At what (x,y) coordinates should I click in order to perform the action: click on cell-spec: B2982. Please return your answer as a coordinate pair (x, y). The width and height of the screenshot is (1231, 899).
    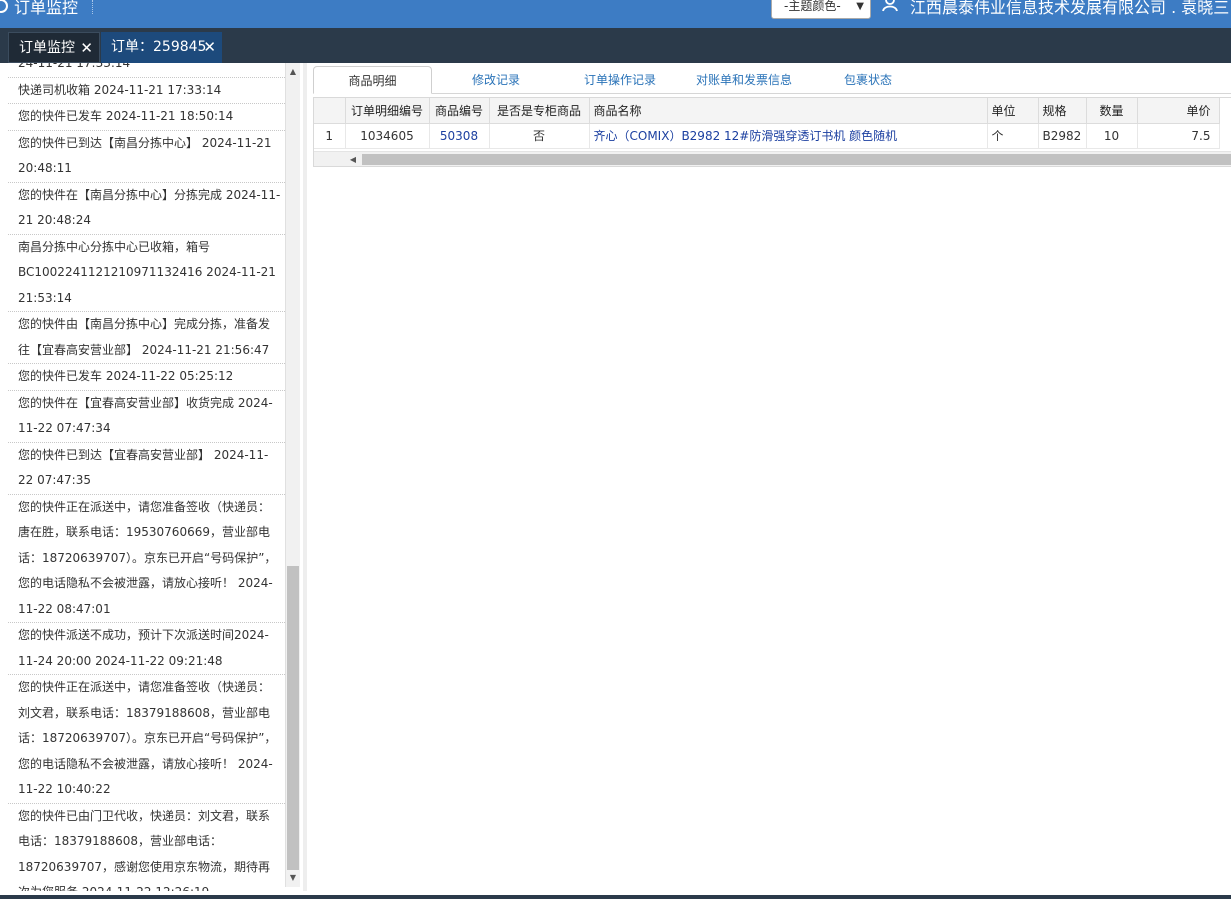
    Looking at the image, I should click on (1062, 136).